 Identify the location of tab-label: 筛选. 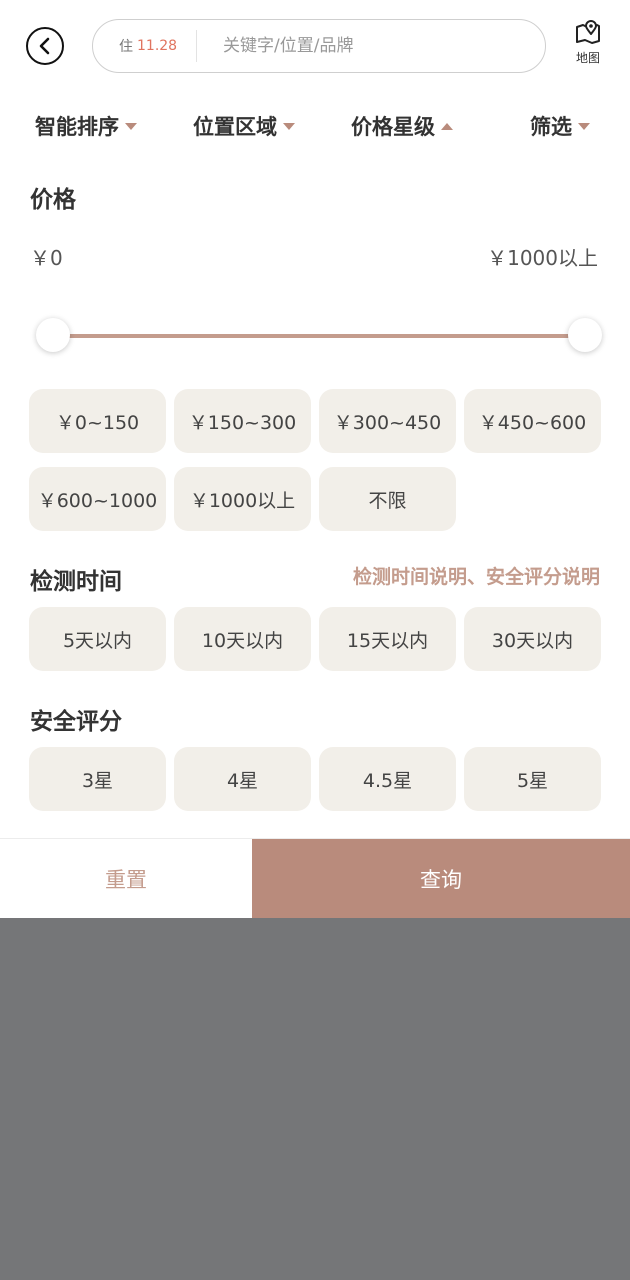
(551, 127).